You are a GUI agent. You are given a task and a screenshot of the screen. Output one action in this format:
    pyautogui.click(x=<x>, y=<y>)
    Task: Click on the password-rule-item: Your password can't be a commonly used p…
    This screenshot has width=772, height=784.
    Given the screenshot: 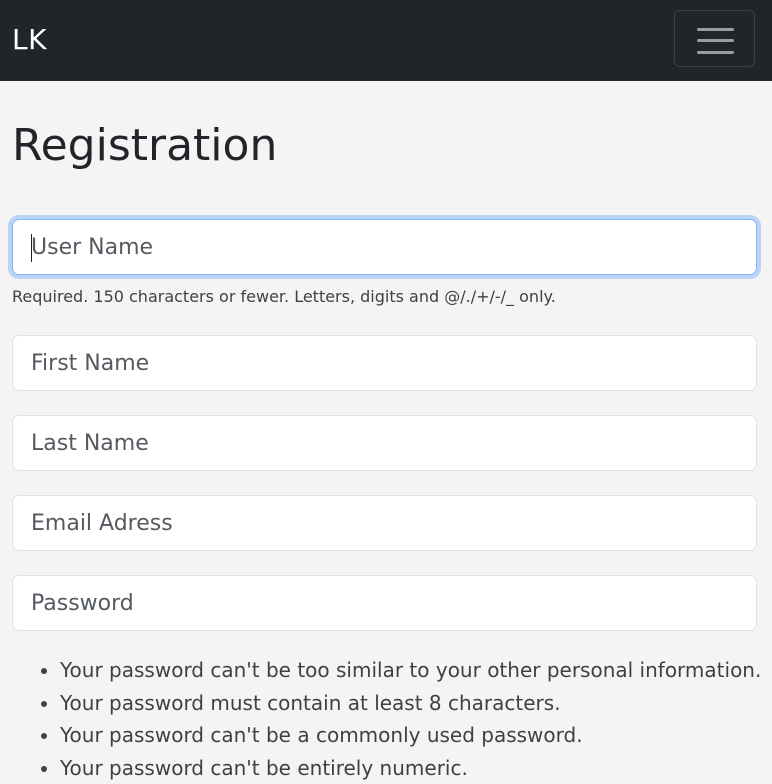 What is the action you would take?
    pyautogui.click(x=410, y=735)
    